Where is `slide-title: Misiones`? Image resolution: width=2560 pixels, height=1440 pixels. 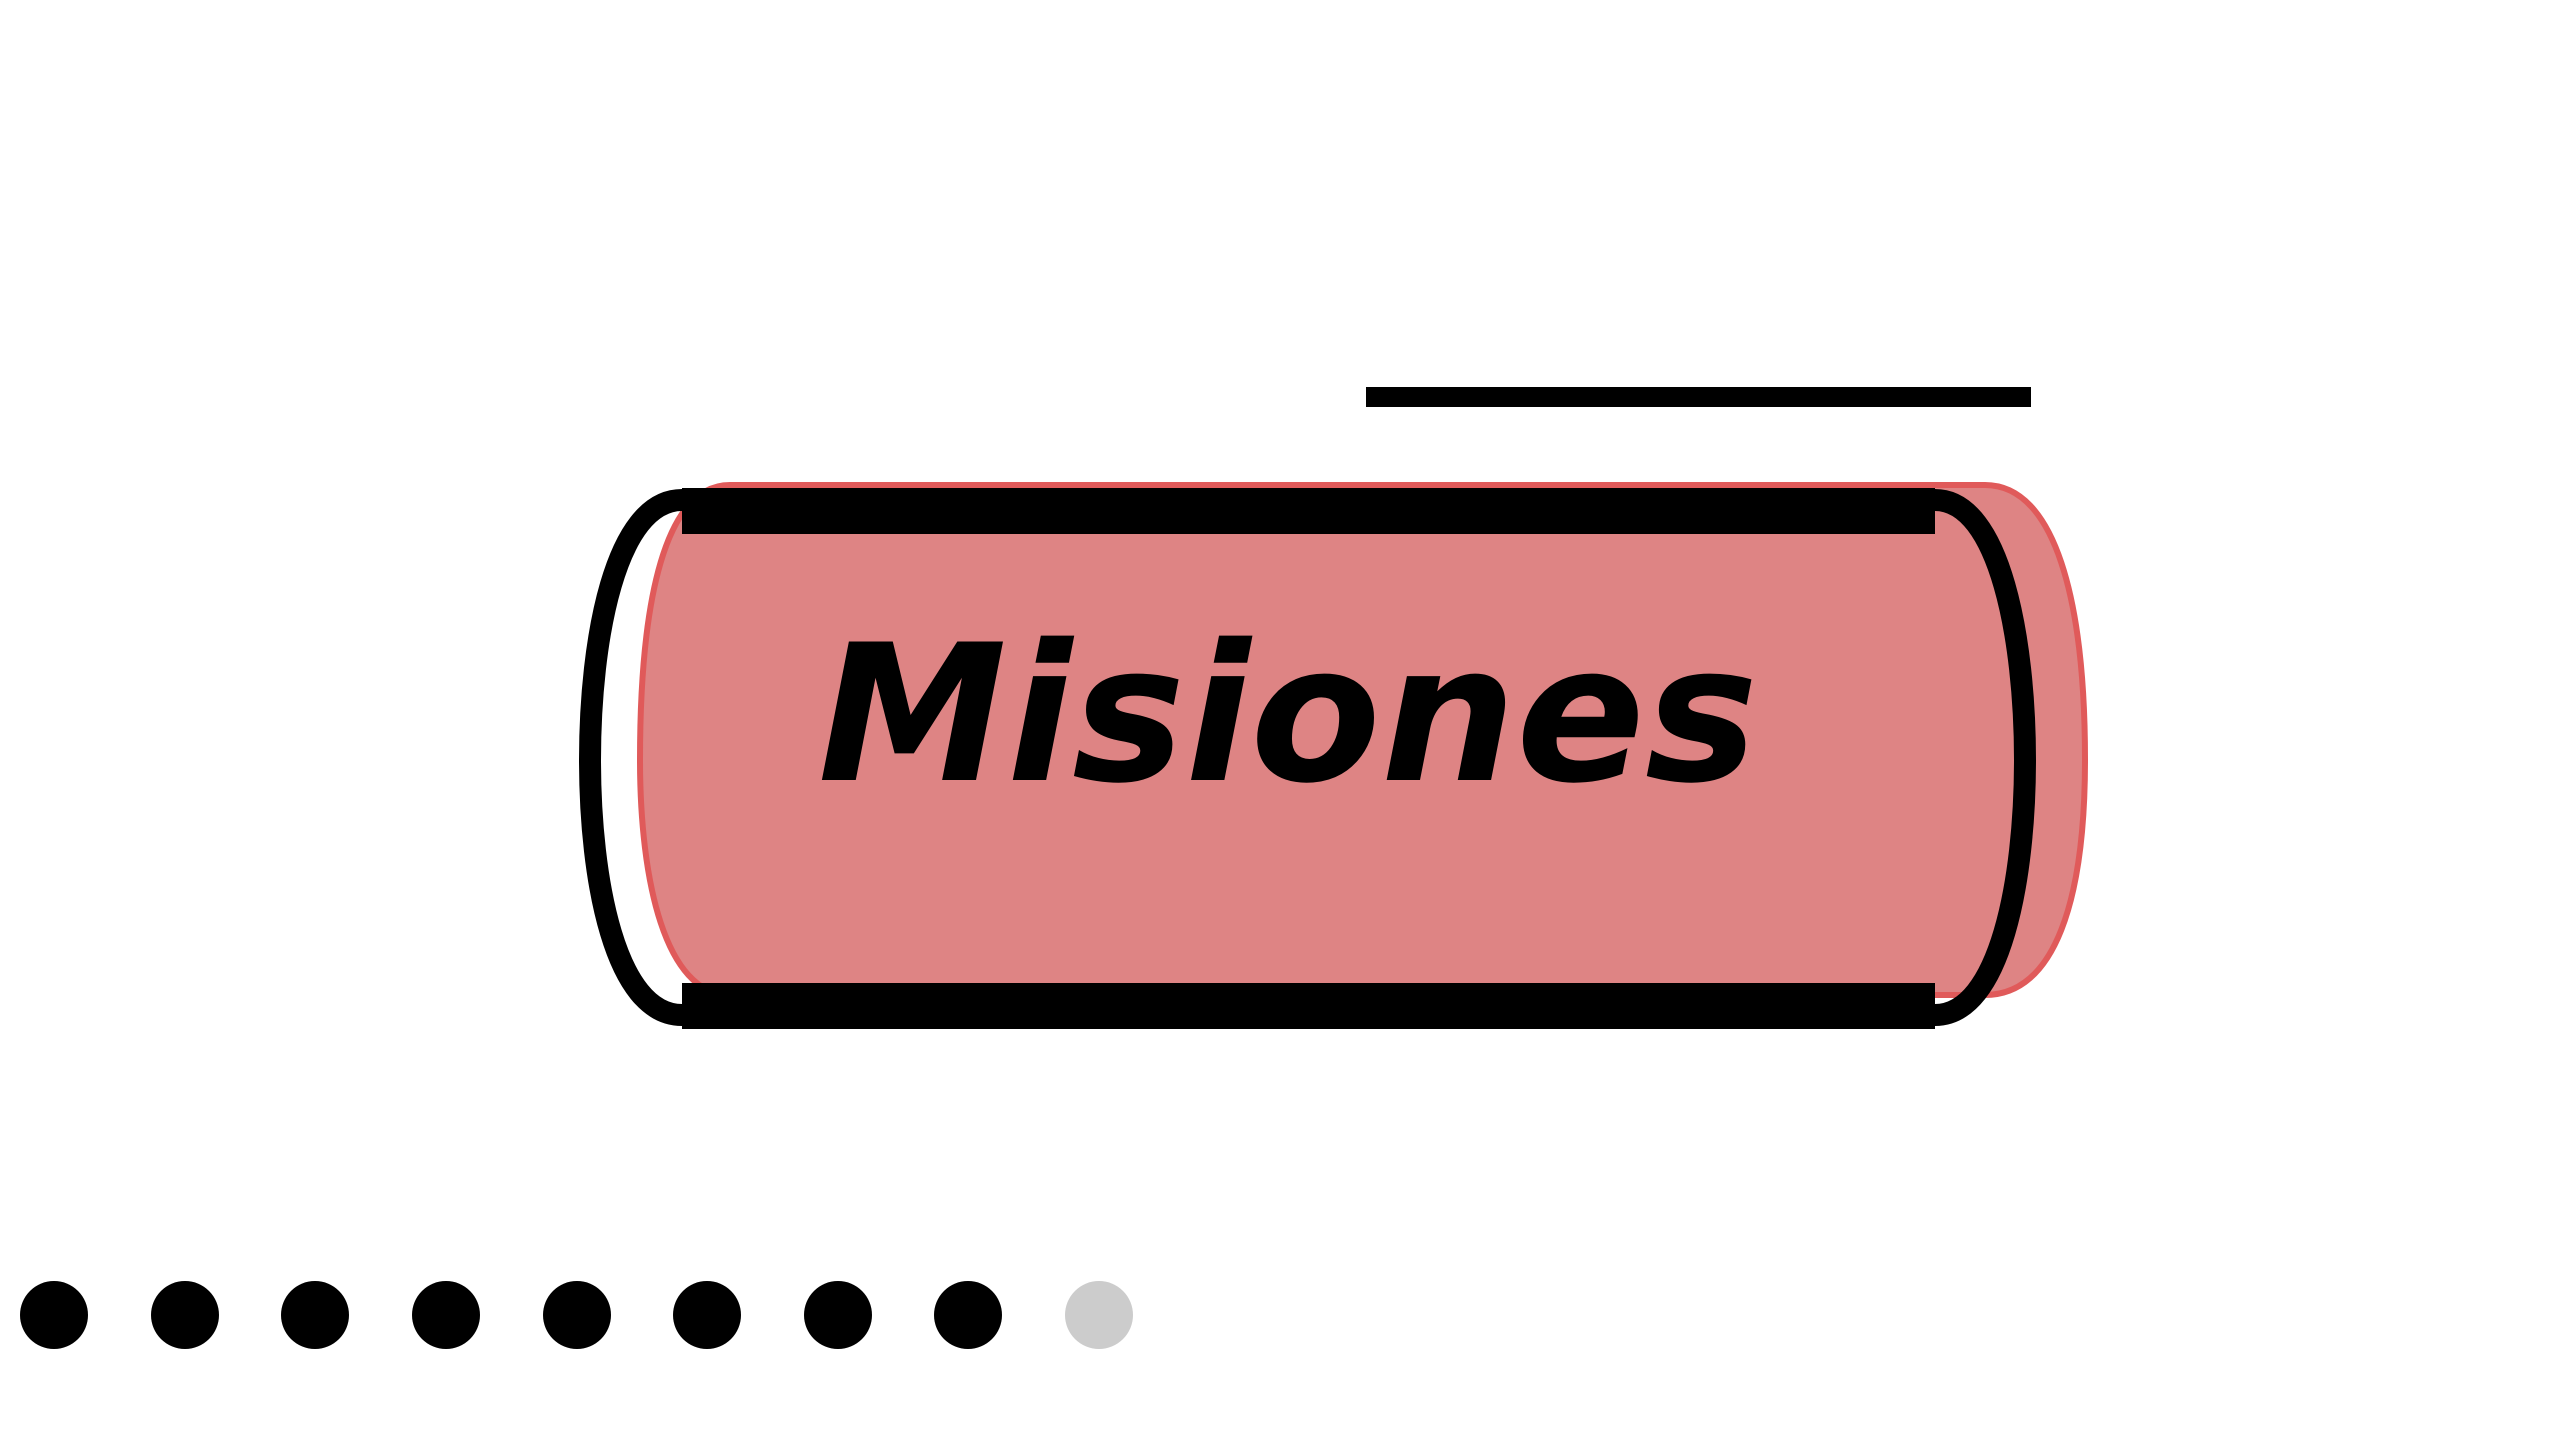
slide-title: Misiones is located at coordinates (1288, 714).